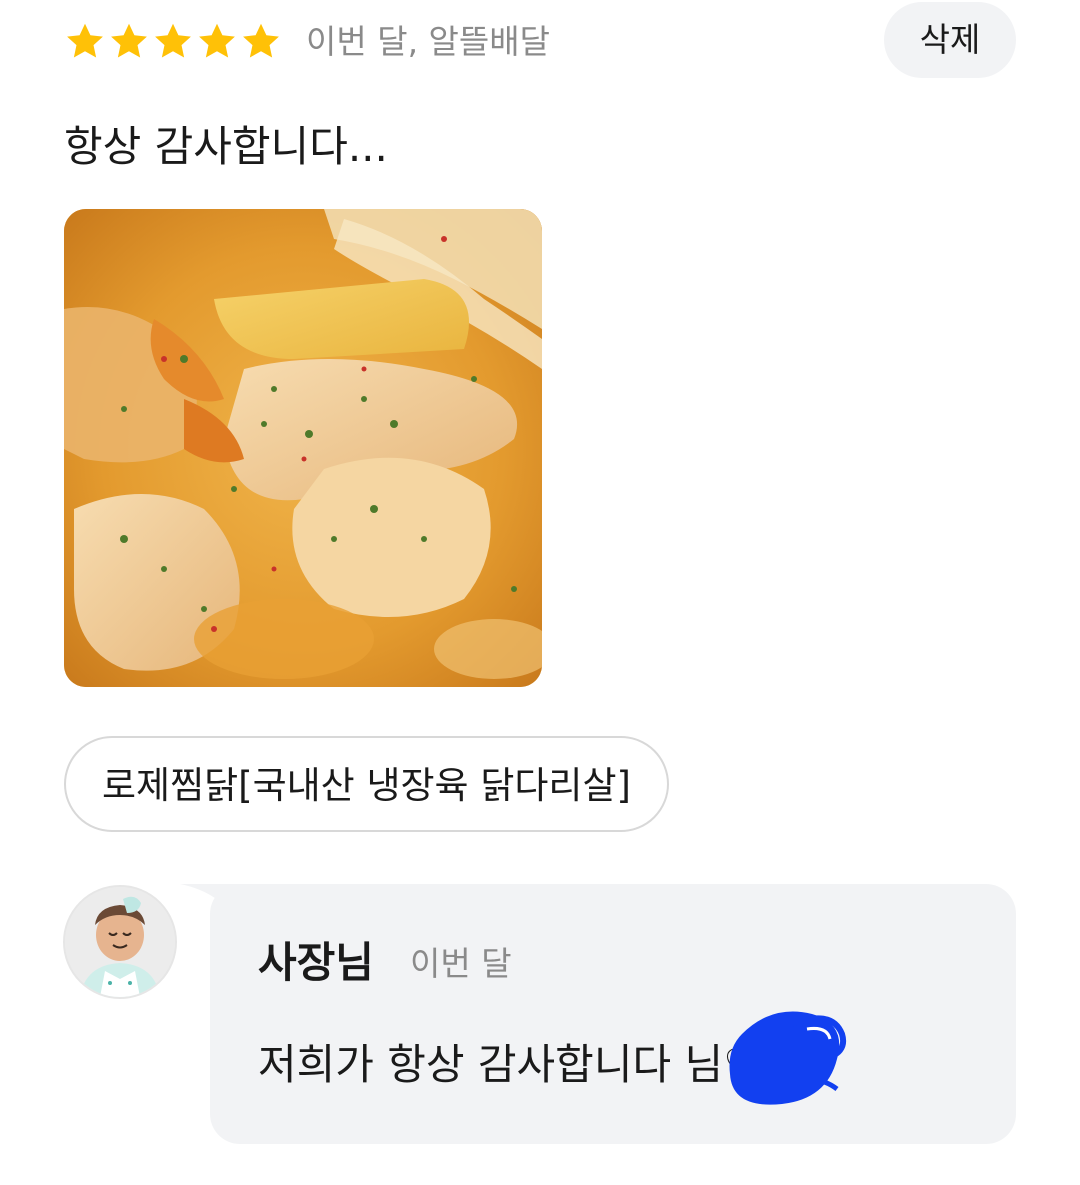 The image size is (1080, 1185). I want to click on delete-button: 삭제, so click(950, 40).